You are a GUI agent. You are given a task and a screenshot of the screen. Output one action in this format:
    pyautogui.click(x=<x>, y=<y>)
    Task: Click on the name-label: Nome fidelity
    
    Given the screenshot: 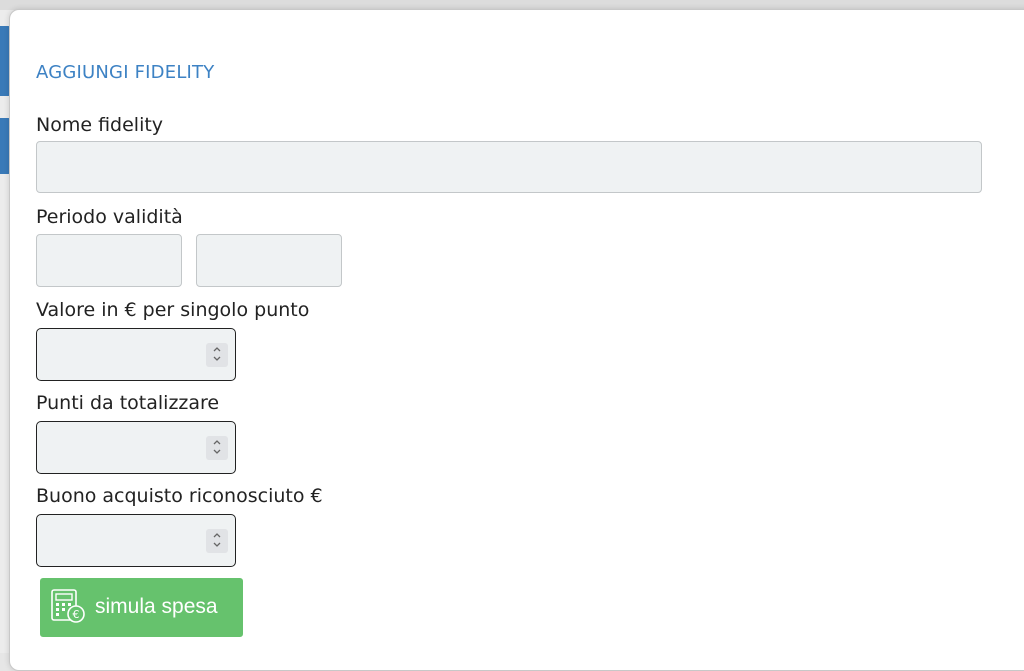 What is the action you would take?
    pyautogui.click(x=100, y=125)
    